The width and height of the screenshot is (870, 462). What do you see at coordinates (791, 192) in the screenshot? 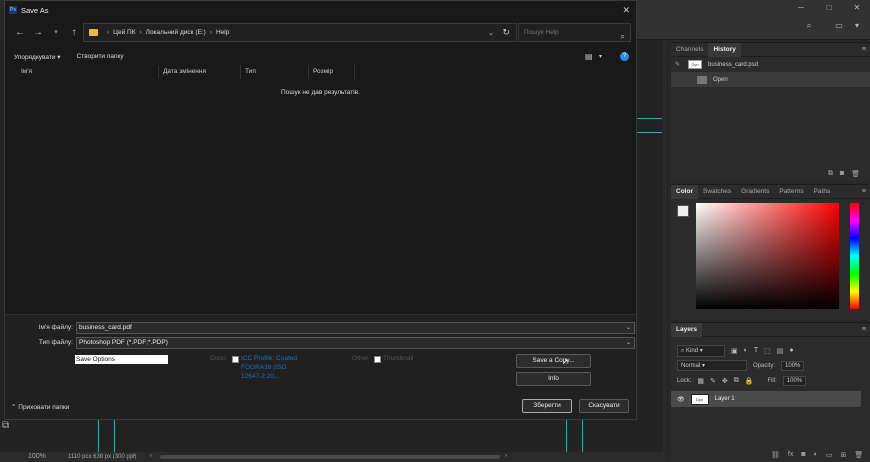
I see `tab-patterns: Patterns` at bounding box center [791, 192].